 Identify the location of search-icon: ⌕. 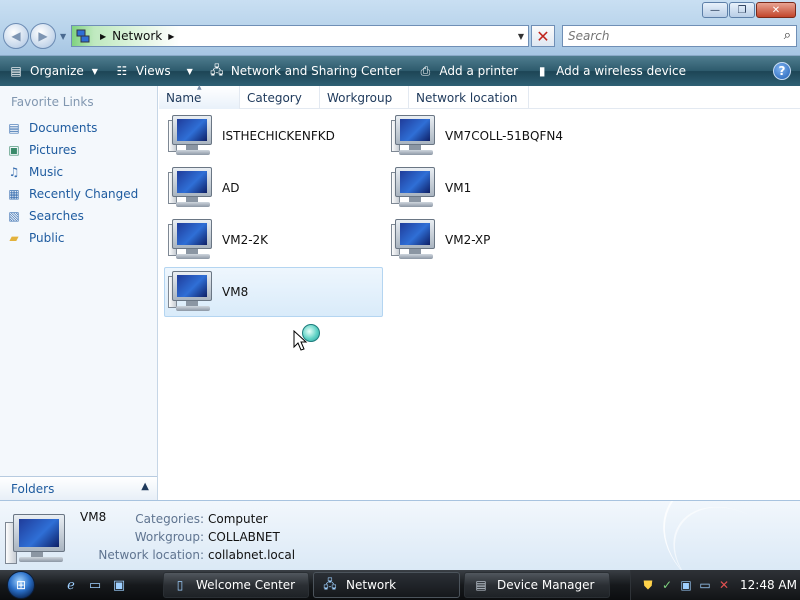
(787, 35).